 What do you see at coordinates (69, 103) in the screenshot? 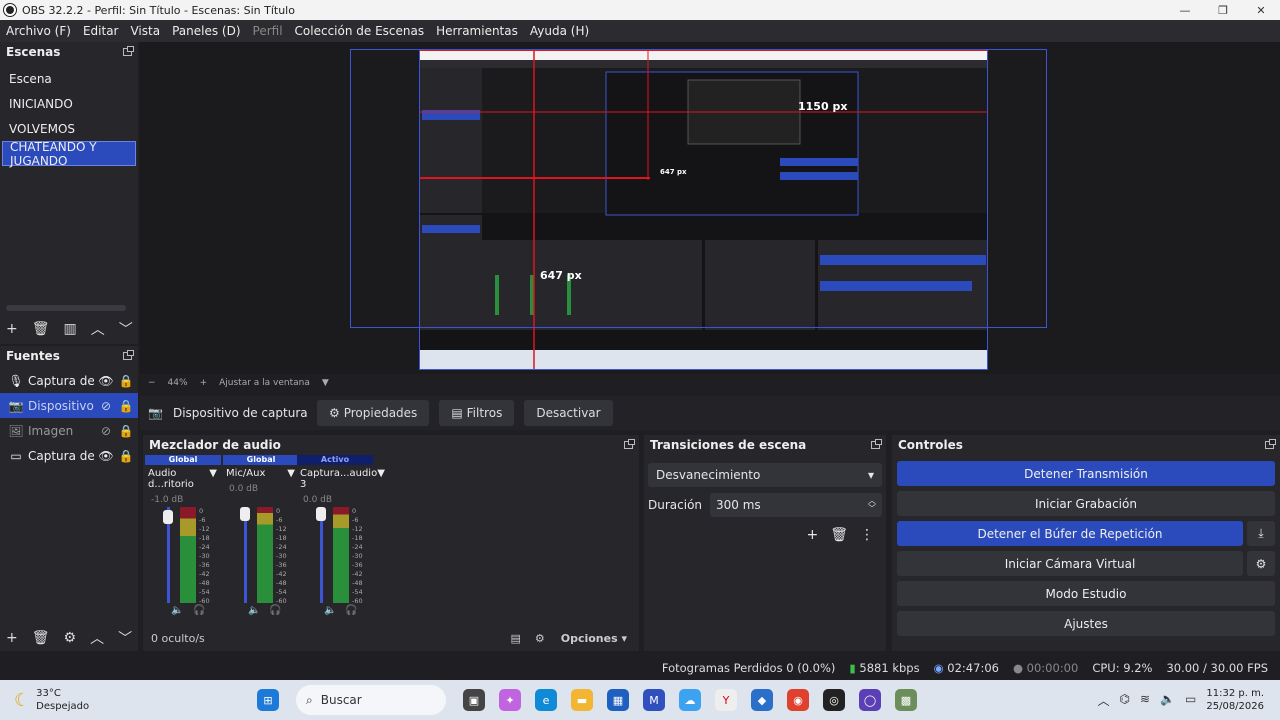
I see `scene-item: INICIANDO` at bounding box center [69, 103].